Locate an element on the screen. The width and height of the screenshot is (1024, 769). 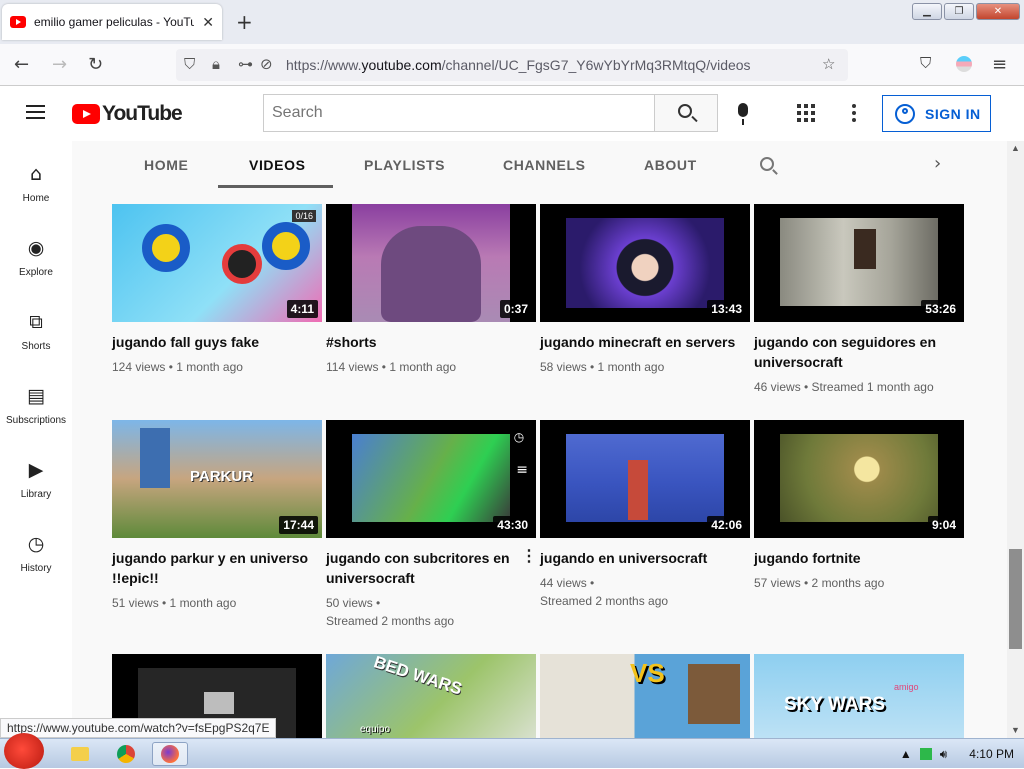
start-button is located at coordinates (25, 750).